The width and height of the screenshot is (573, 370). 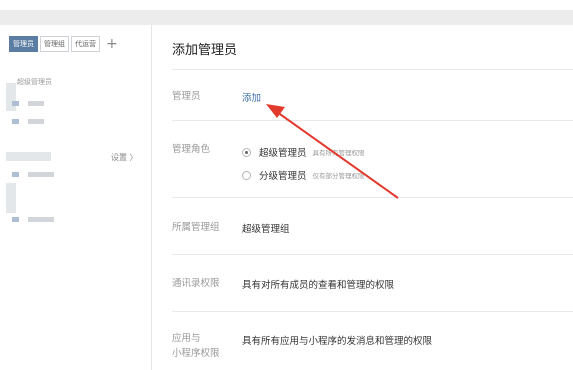 What do you see at coordinates (205, 50) in the screenshot?
I see `page-title: 添加管理员` at bounding box center [205, 50].